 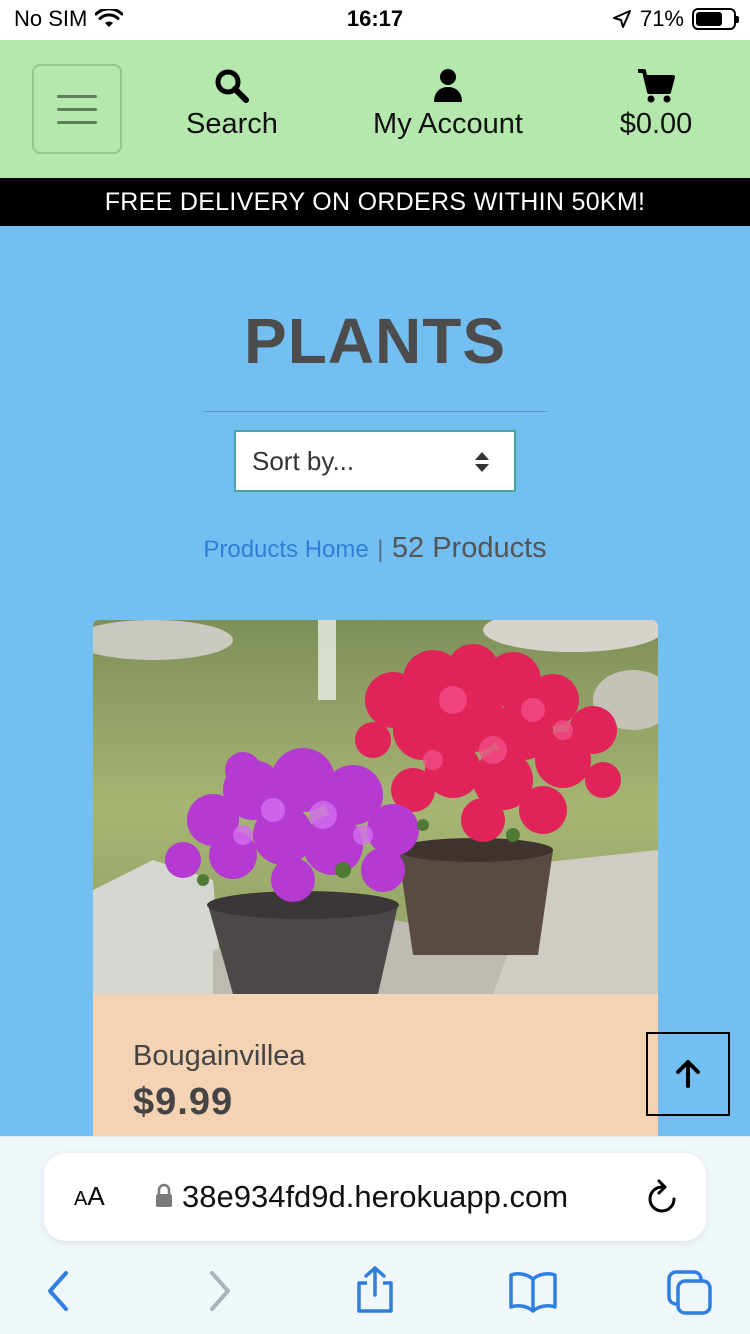 I want to click on product-count-line: Products Home | 52 Products, so click(x=375, y=548).